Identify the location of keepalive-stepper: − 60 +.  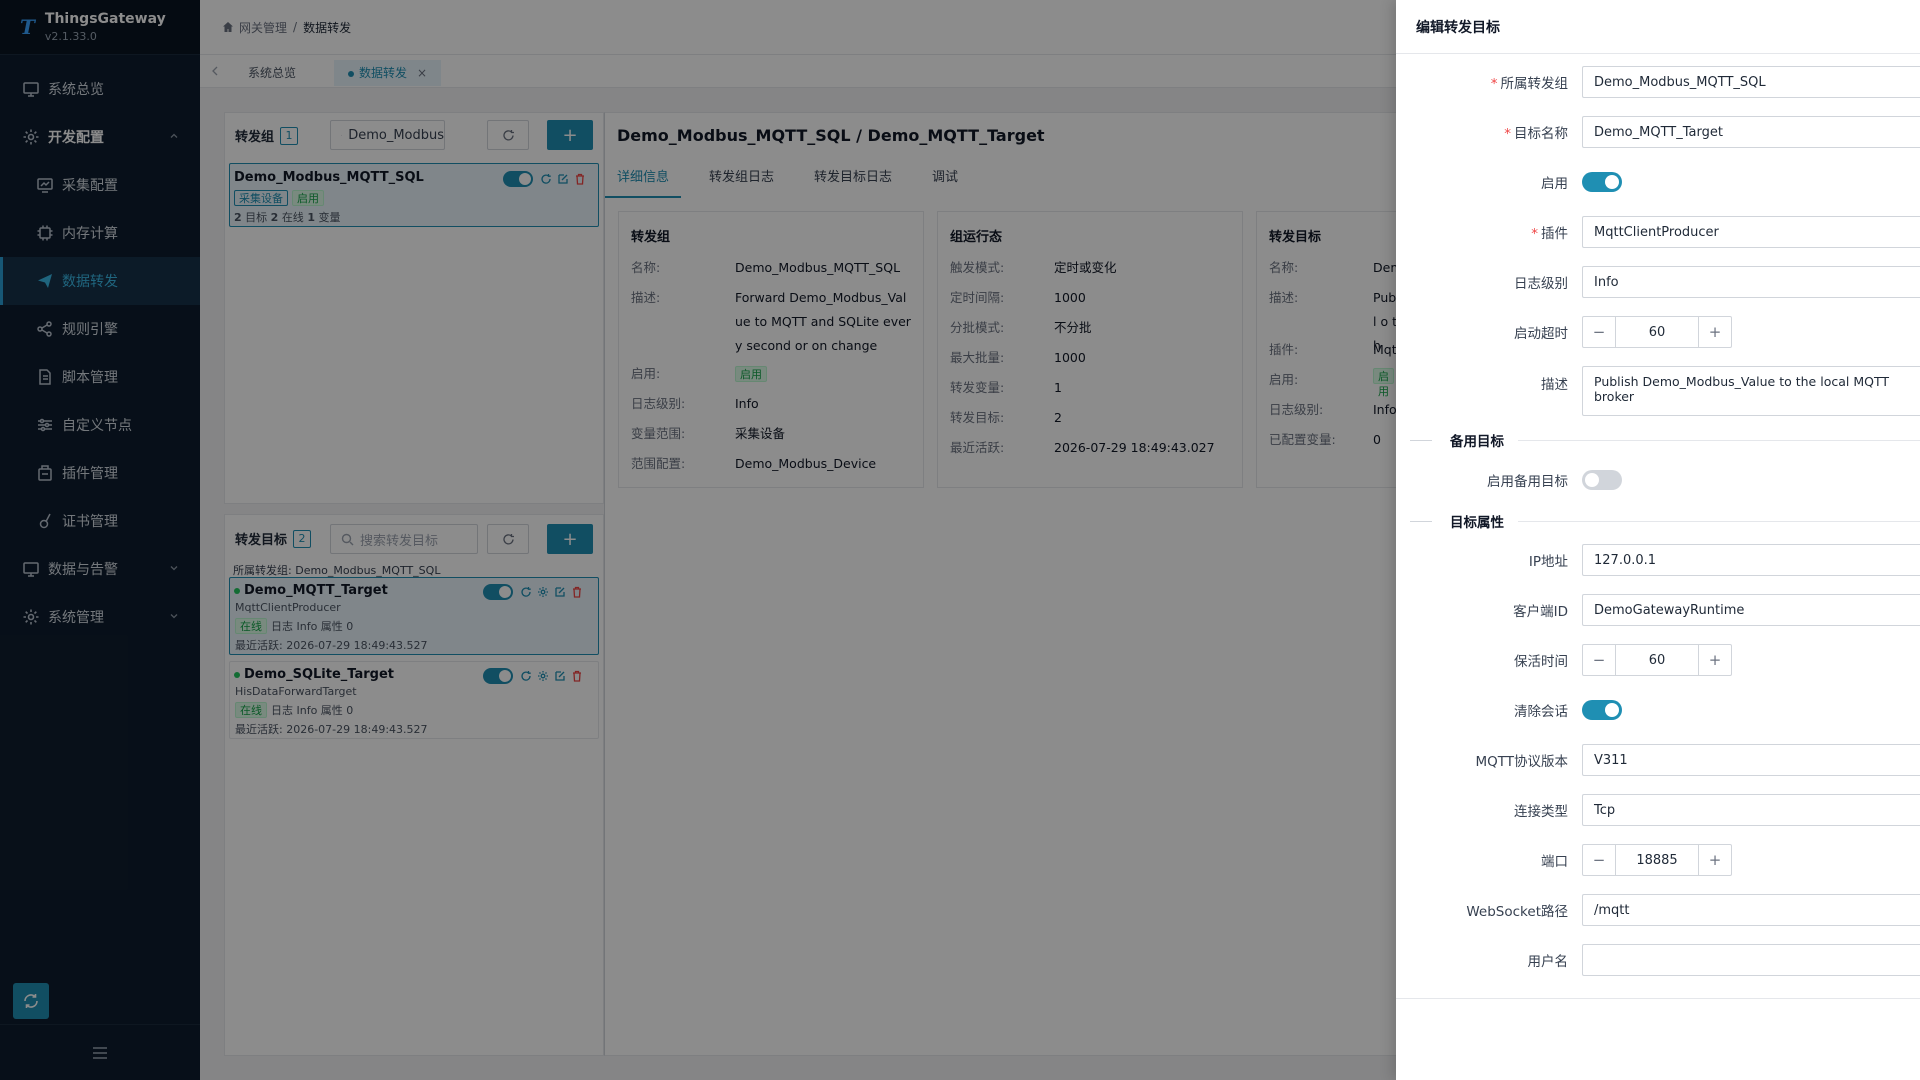
(1657, 660).